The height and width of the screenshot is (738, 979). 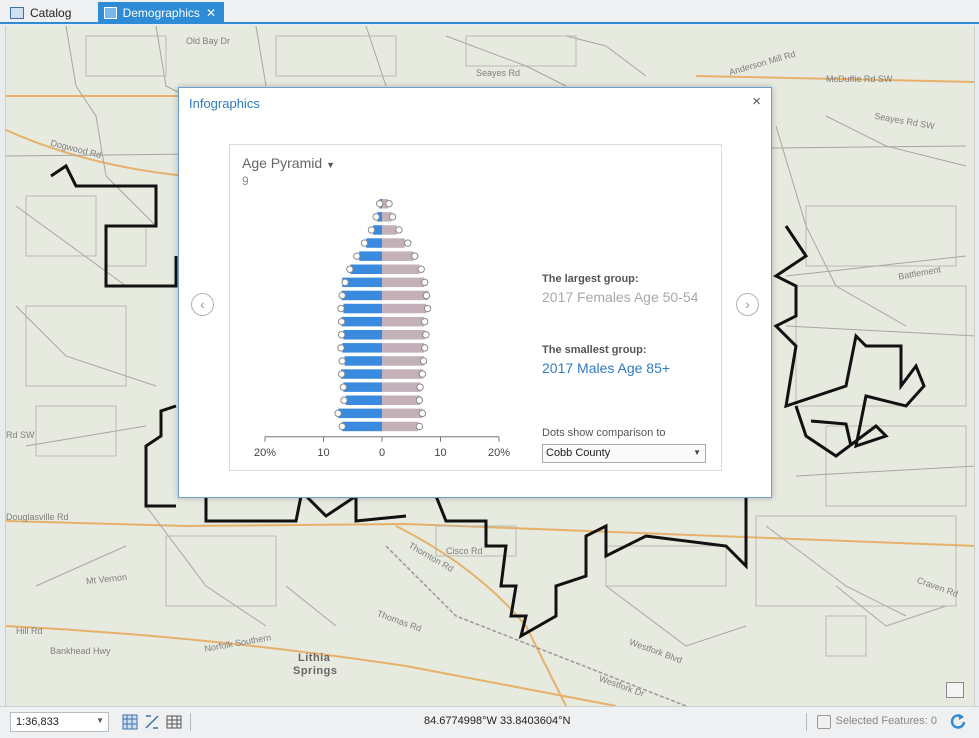 I want to click on bar-series-left, so click(x=360, y=315).